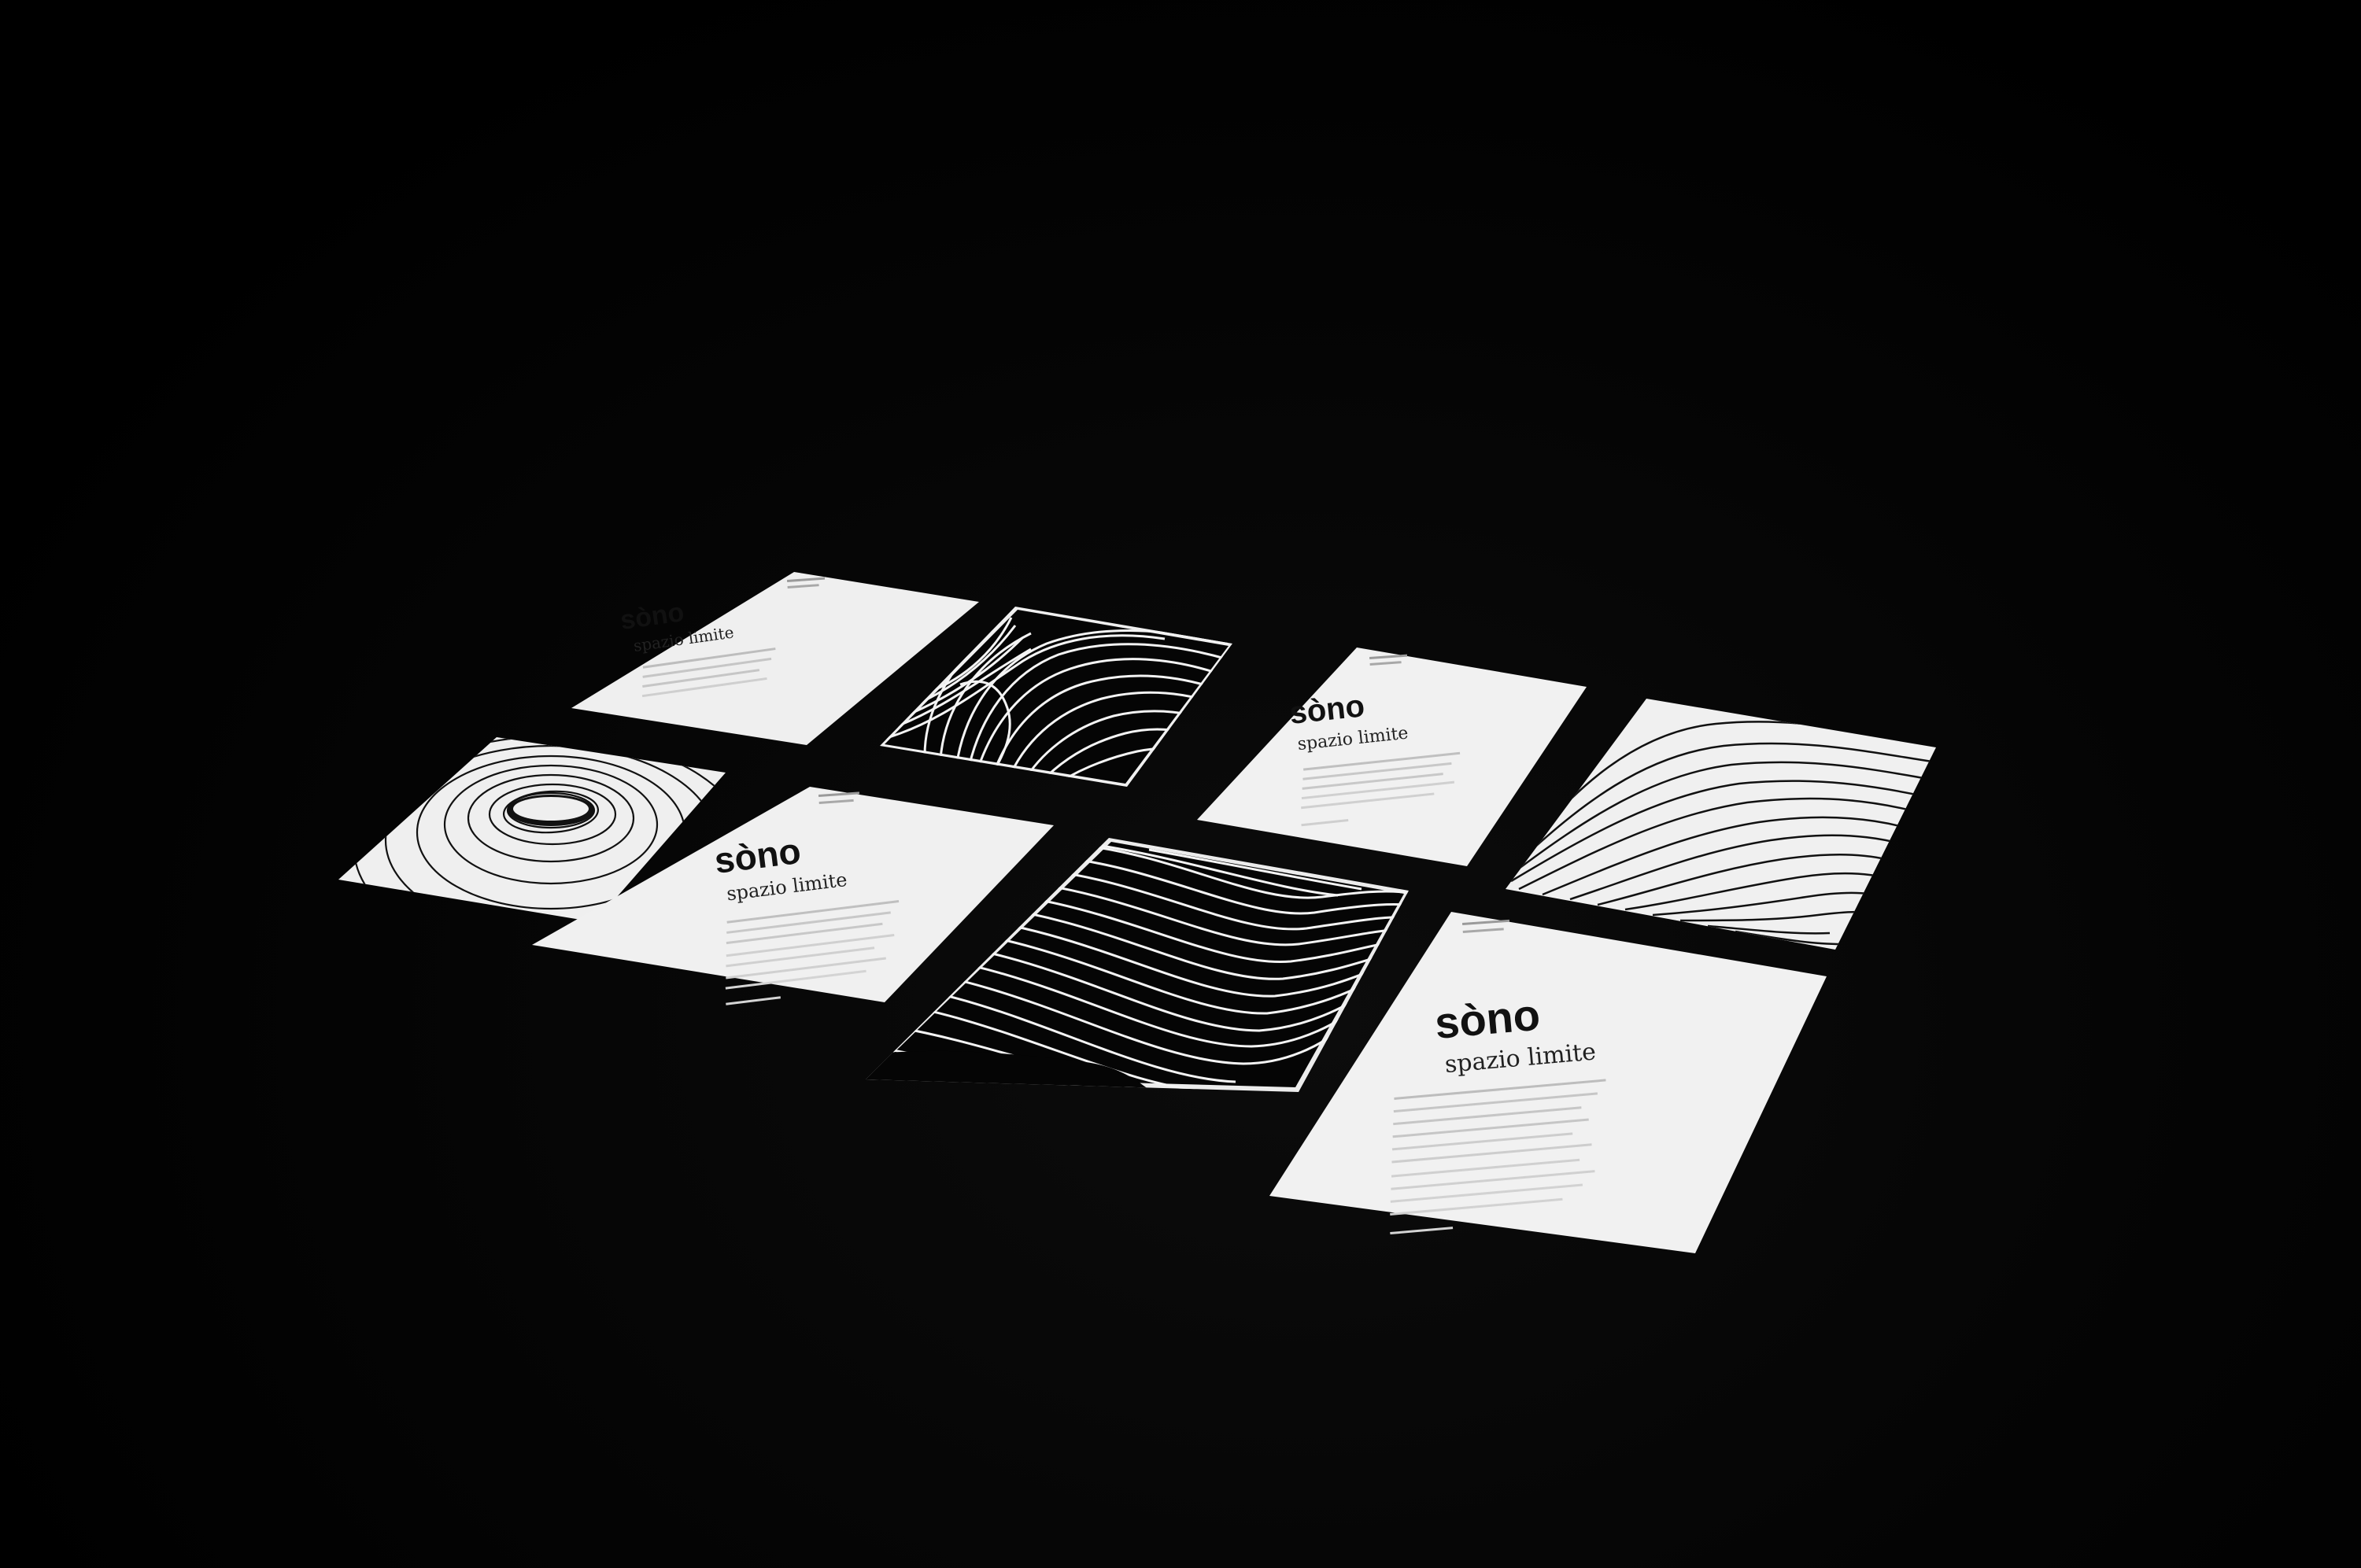 This screenshot has width=2361, height=1568. I want to click on card-4-wave-pattern, so click(1721, 824).